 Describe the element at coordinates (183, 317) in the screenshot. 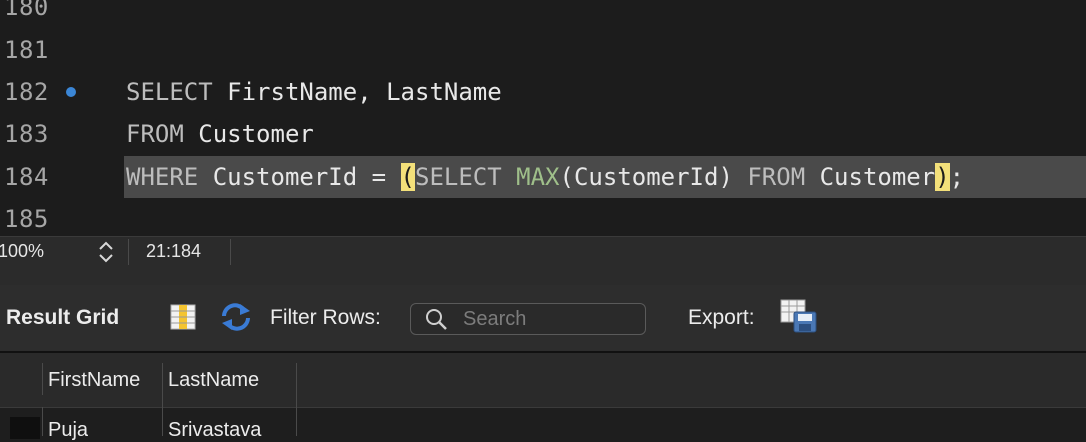

I see `result-grid-icon` at that location.